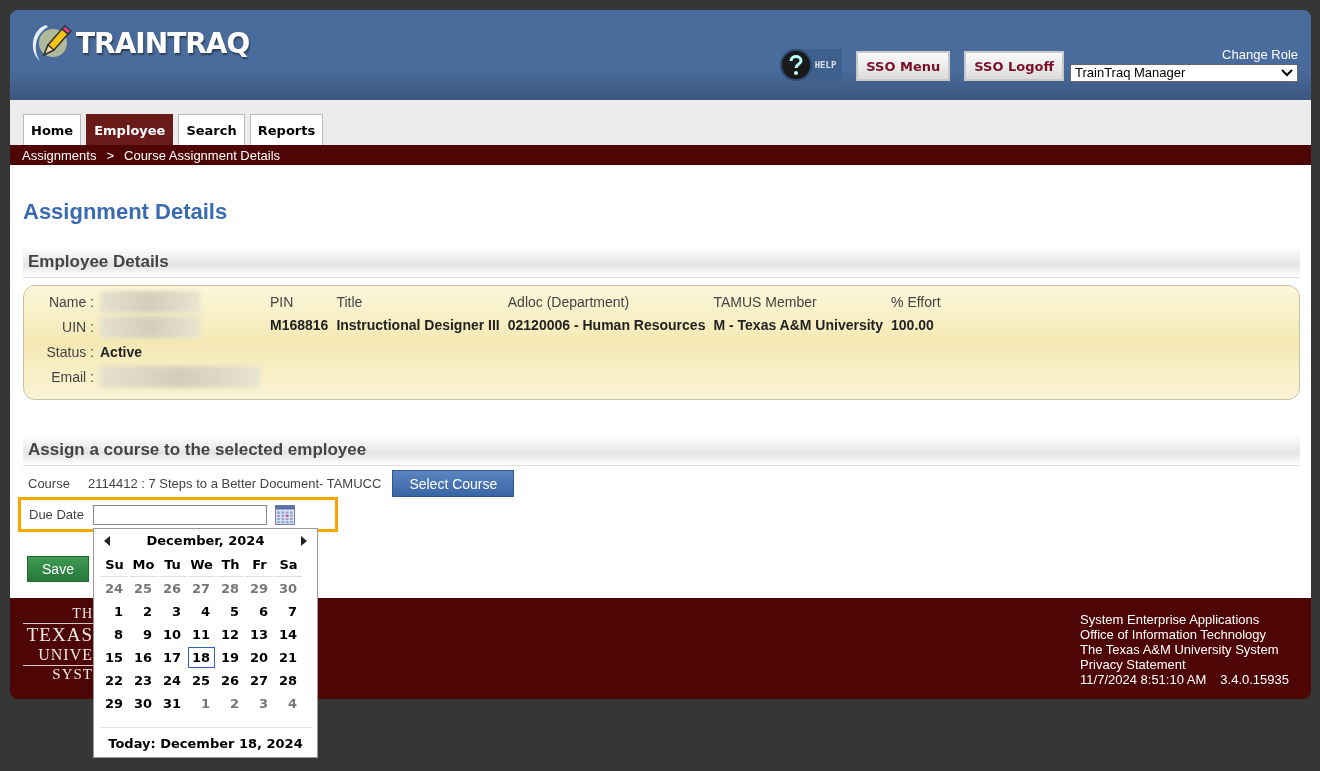 The image size is (1320, 771). Describe the element at coordinates (107, 540) in the screenshot. I see `previous-month-icon` at that location.